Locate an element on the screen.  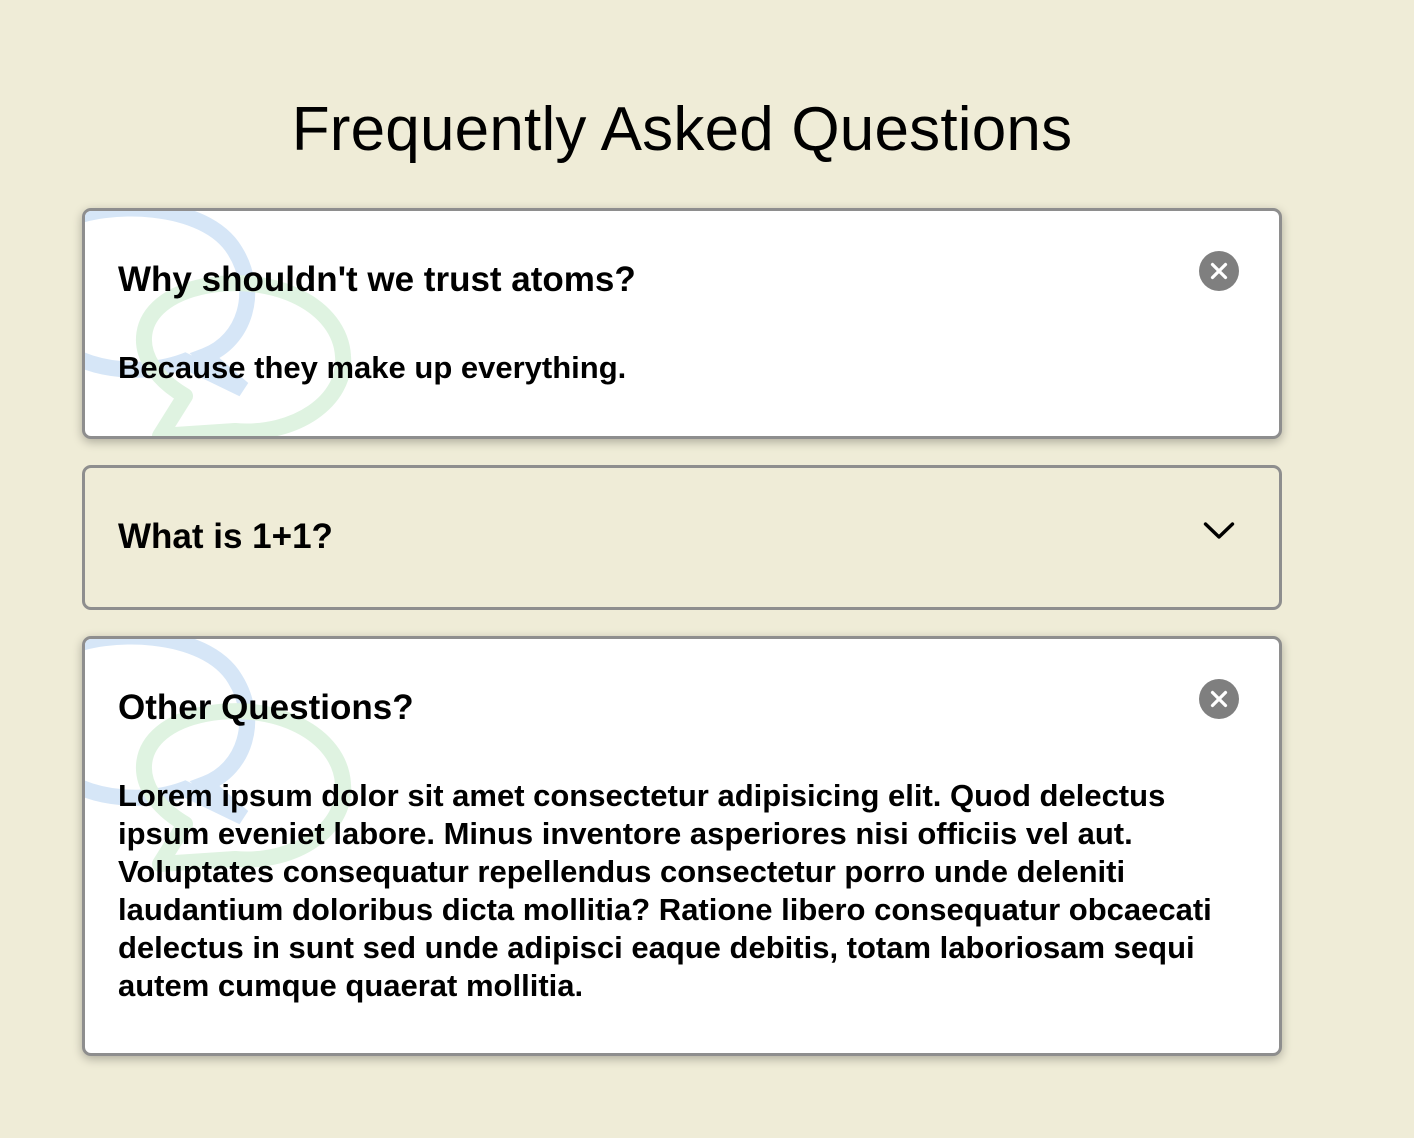
chevron-down-icon is located at coordinates (1219, 530).